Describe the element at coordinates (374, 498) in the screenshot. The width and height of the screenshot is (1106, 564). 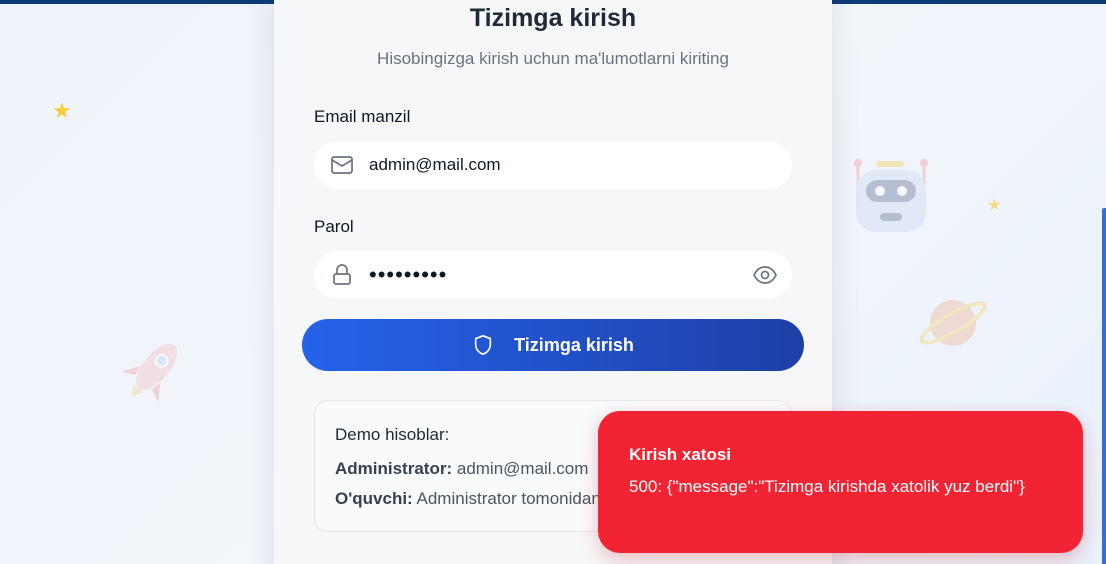
I see `demo-student-label: O'quvchi:` at that location.